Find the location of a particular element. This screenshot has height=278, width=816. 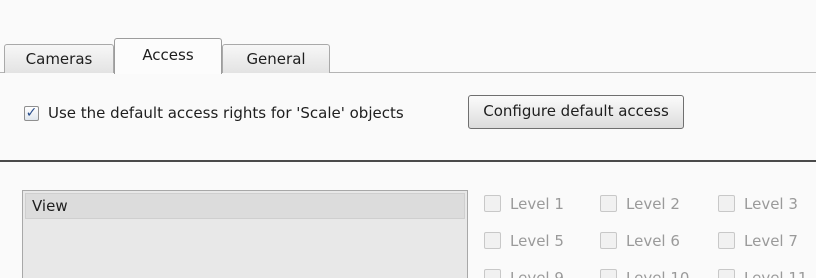

level-6-checkbox: Level 6 is located at coordinates (650, 241).